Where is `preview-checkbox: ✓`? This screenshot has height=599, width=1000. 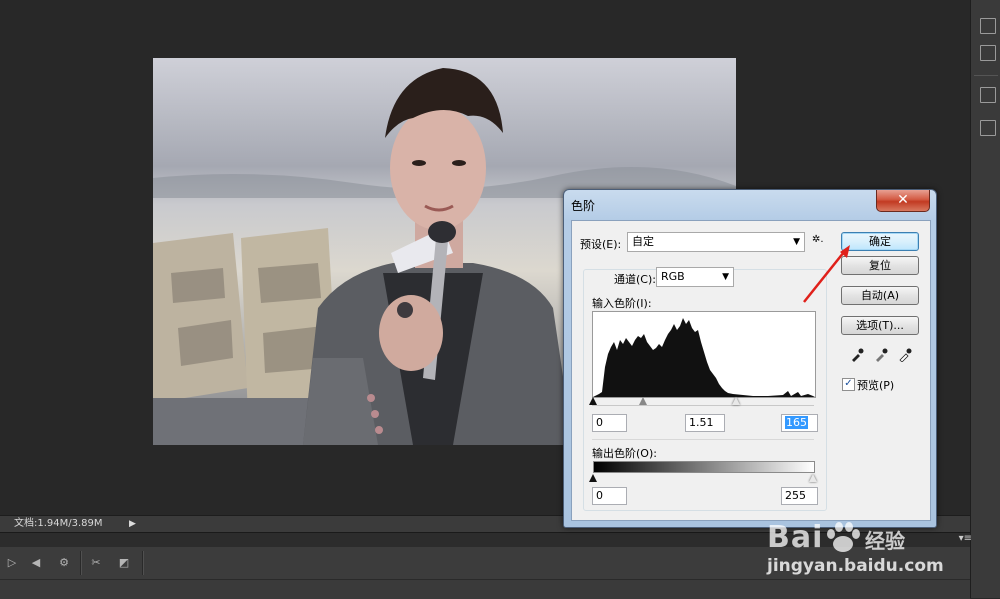 preview-checkbox: ✓ is located at coordinates (848, 384).